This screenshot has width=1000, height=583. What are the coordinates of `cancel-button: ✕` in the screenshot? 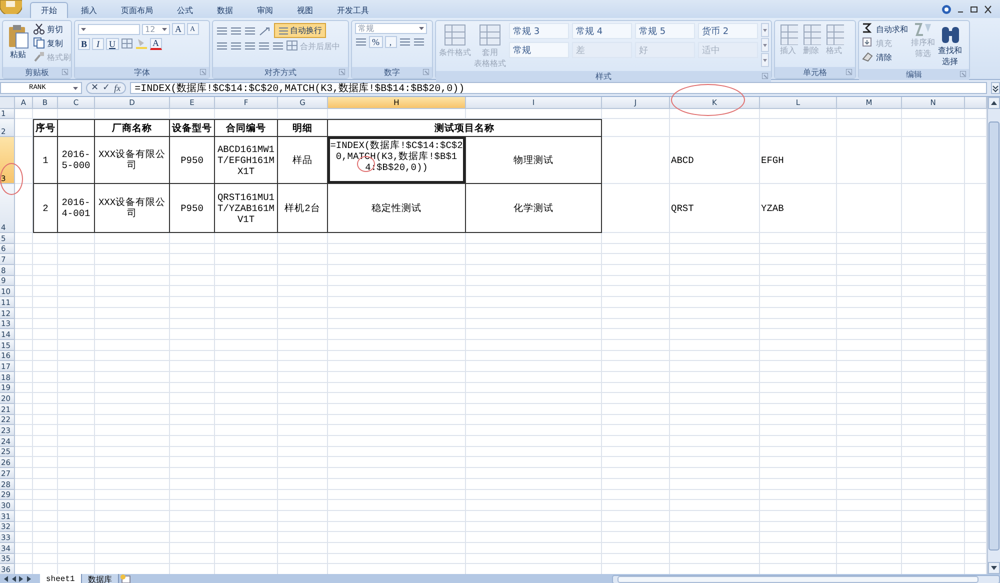 It's located at (95, 88).